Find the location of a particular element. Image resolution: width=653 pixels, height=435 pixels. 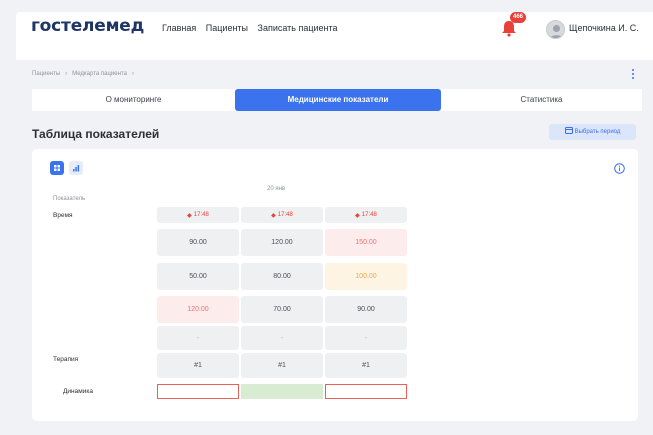

dynamics-cell-positive is located at coordinates (282, 391).